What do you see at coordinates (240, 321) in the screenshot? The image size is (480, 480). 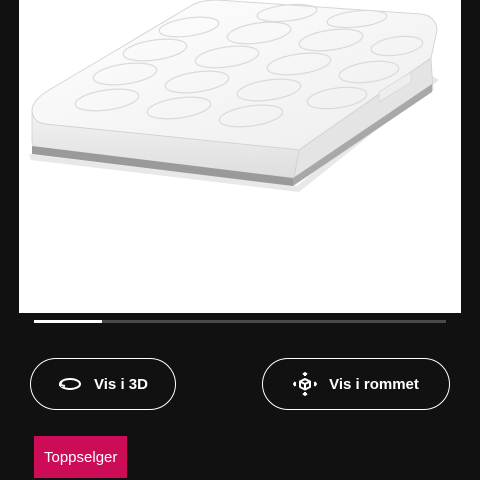 I see `image-carousel-progress` at bounding box center [240, 321].